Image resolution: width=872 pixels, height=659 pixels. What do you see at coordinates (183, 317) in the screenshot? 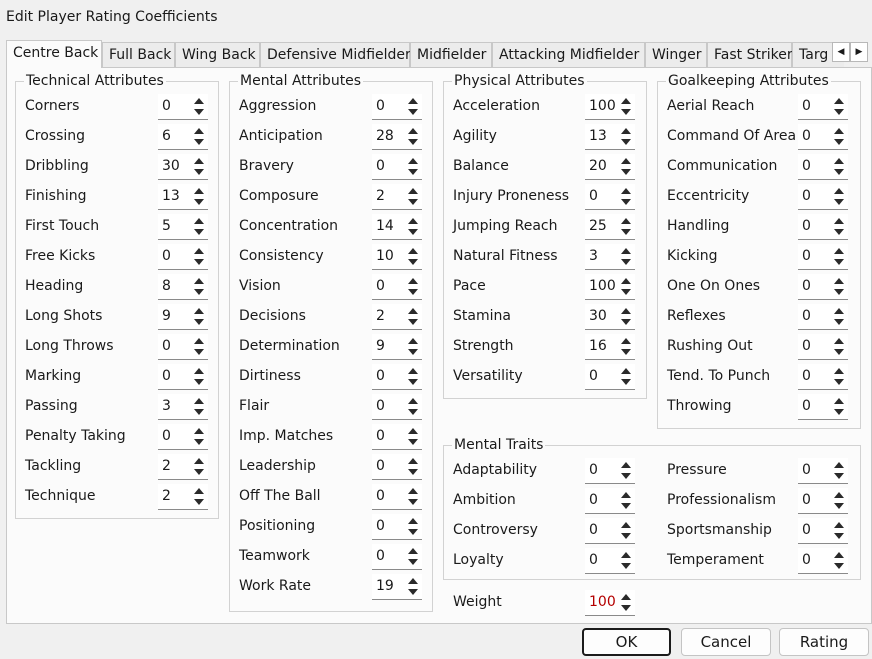
I see `attr-spinbox-long-shots: 9` at bounding box center [183, 317].